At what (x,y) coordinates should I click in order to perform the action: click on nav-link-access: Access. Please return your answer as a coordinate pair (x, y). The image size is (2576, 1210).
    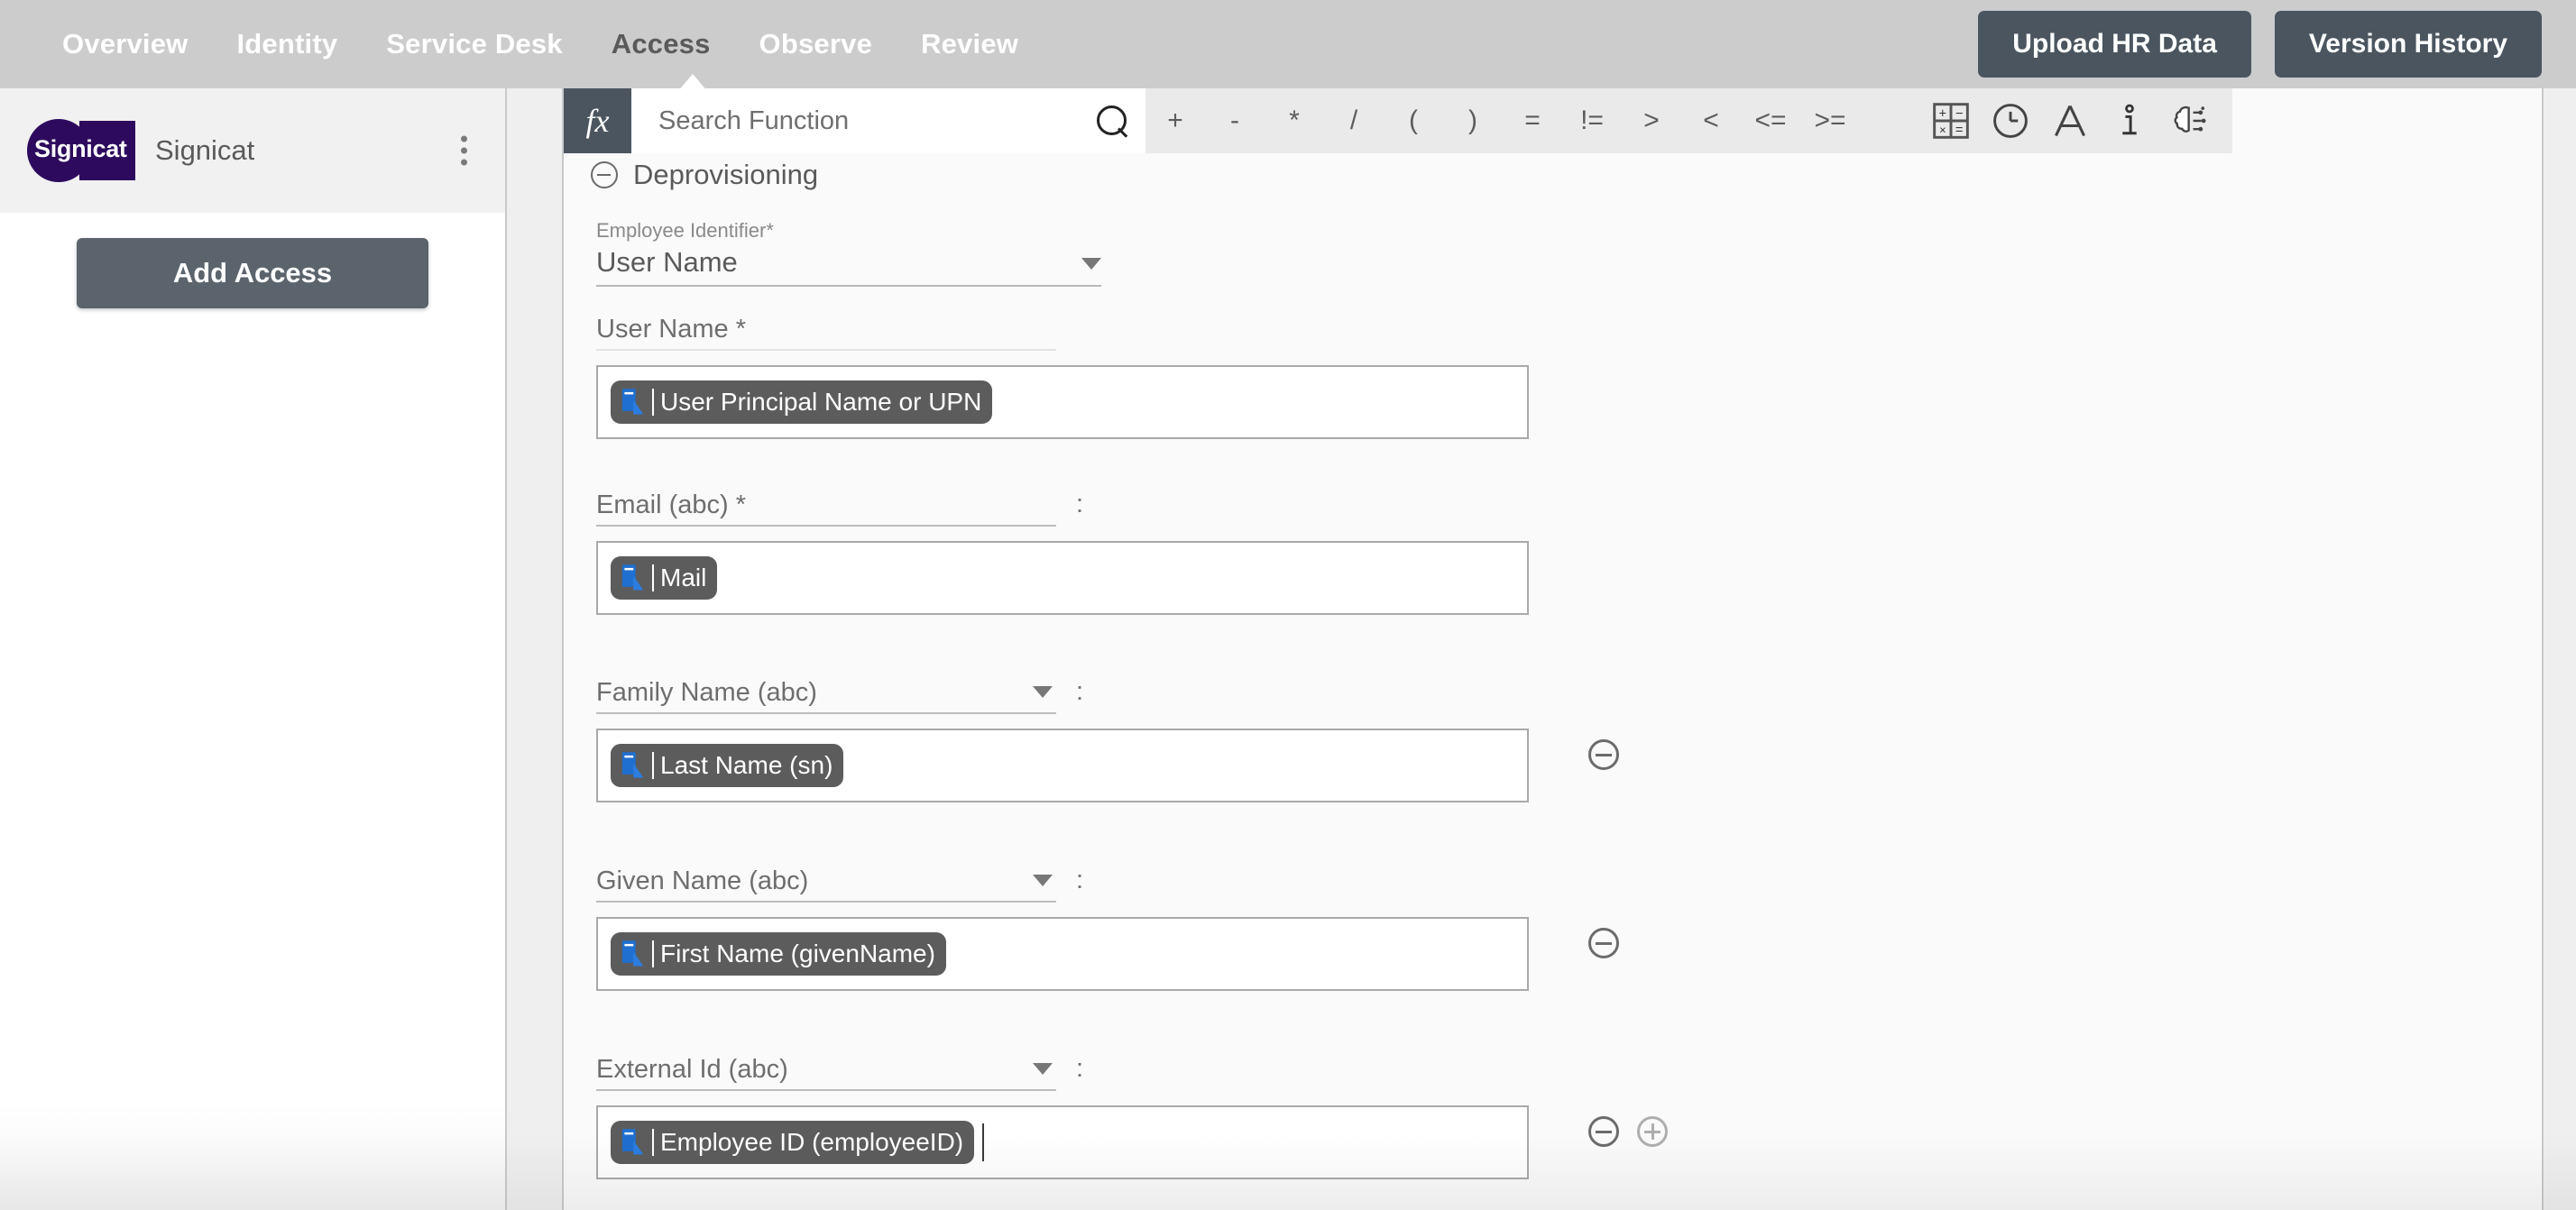
    Looking at the image, I should click on (661, 44).